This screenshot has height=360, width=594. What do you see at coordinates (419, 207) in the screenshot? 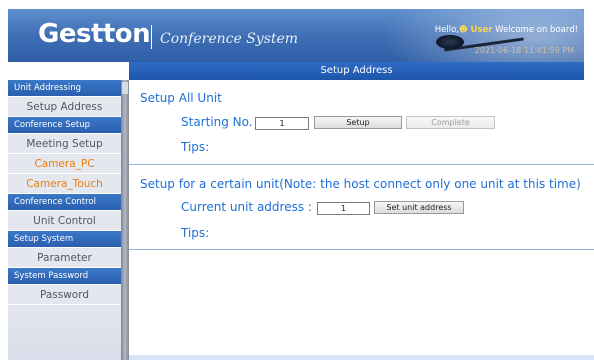
I see `set-unit-address-button: Set unit address` at bounding box center [419, 207].